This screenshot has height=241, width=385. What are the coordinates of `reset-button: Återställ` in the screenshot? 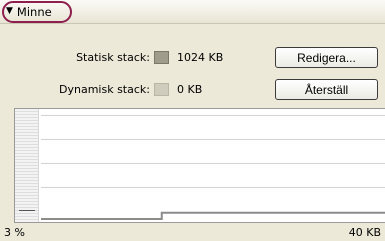 It's located at (326, 89).